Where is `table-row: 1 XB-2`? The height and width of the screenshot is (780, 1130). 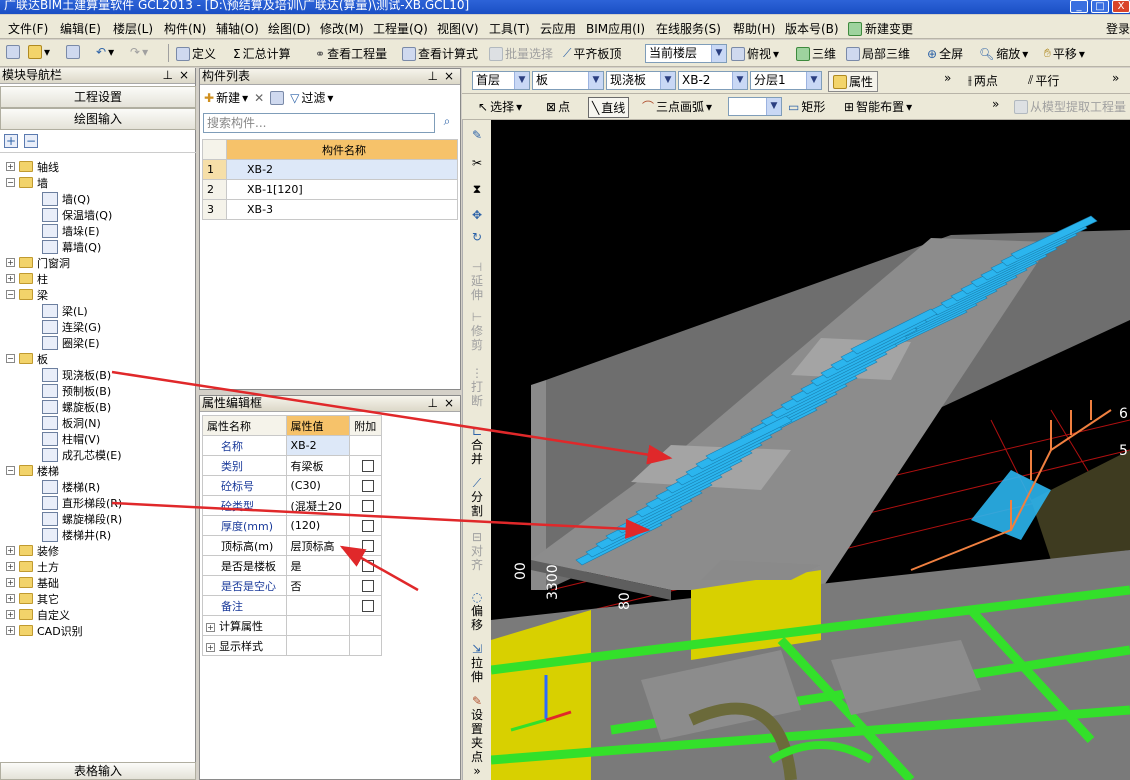
table-row: 1 XB-2 is located at coordinates (330, 169).